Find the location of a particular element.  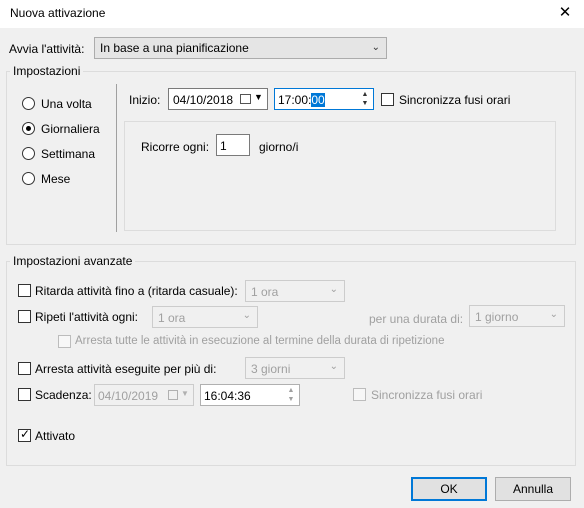

radio-weekly-label: Settimana is located at coordinates (68, 154).